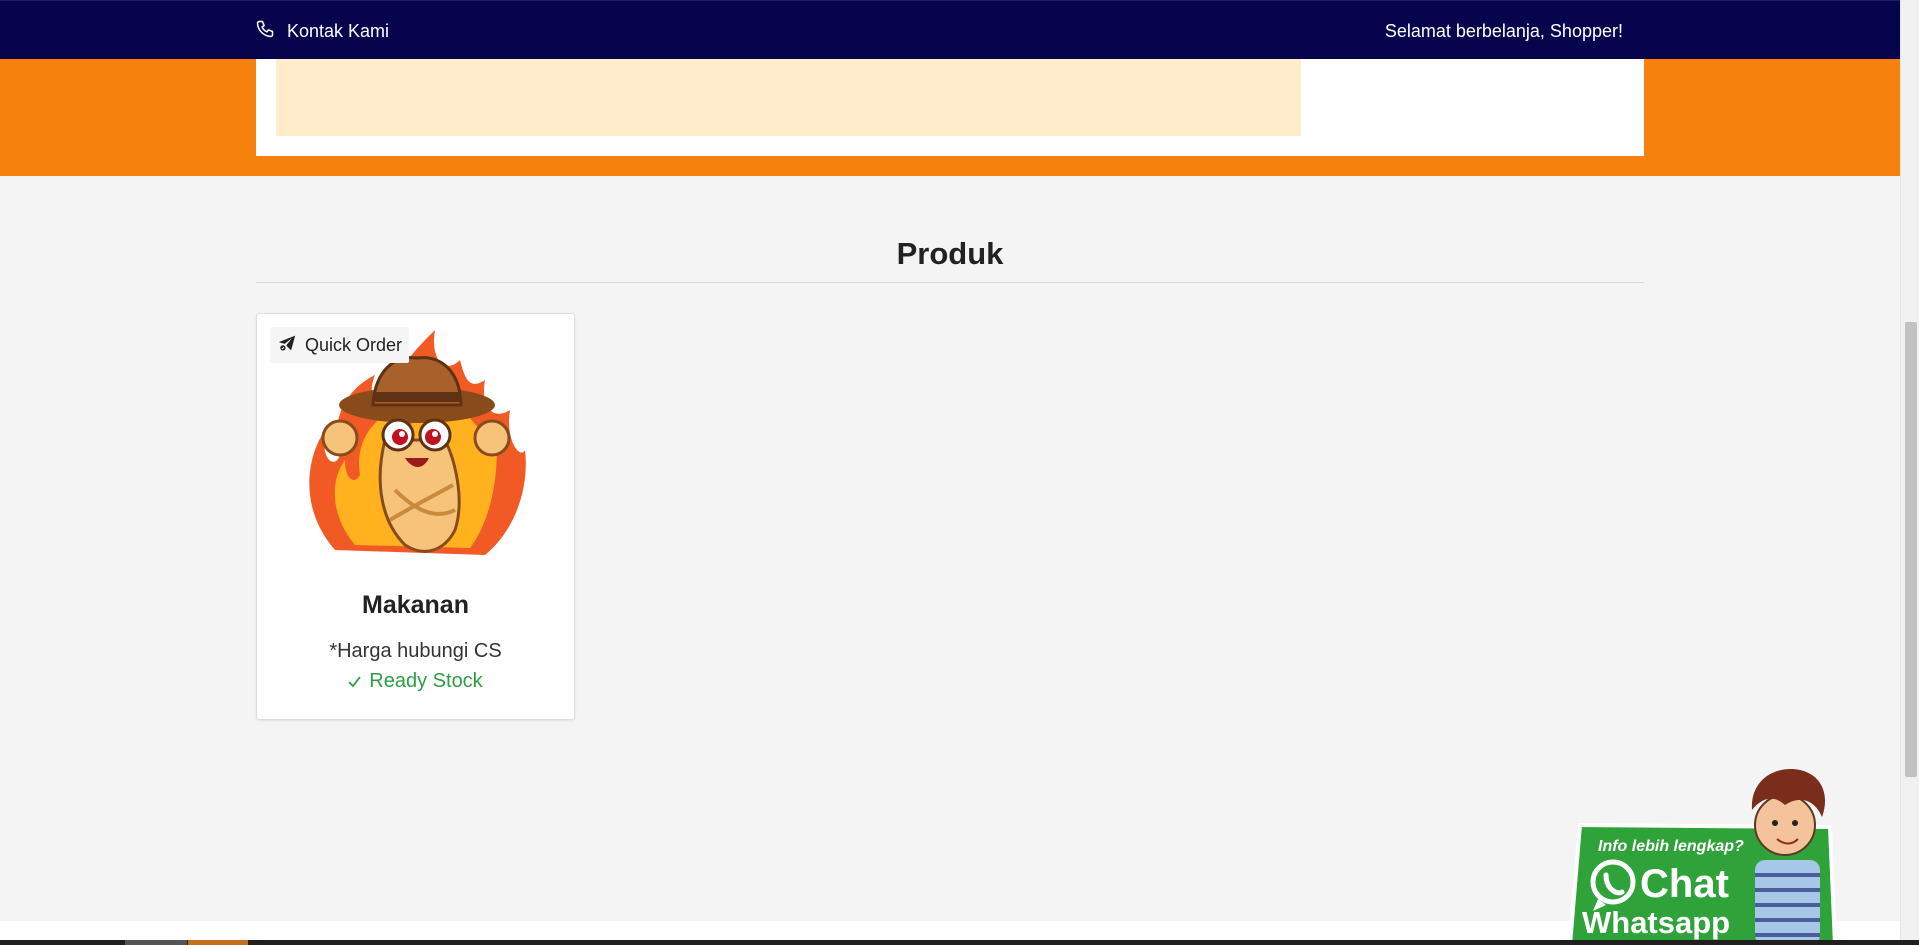 This screenshot has height=945, width=1919. What do you see at coordinates (415, 651) in the screenshot?
I see `product-price: *Harga hubungi CS` at bounding box center [415, 651].